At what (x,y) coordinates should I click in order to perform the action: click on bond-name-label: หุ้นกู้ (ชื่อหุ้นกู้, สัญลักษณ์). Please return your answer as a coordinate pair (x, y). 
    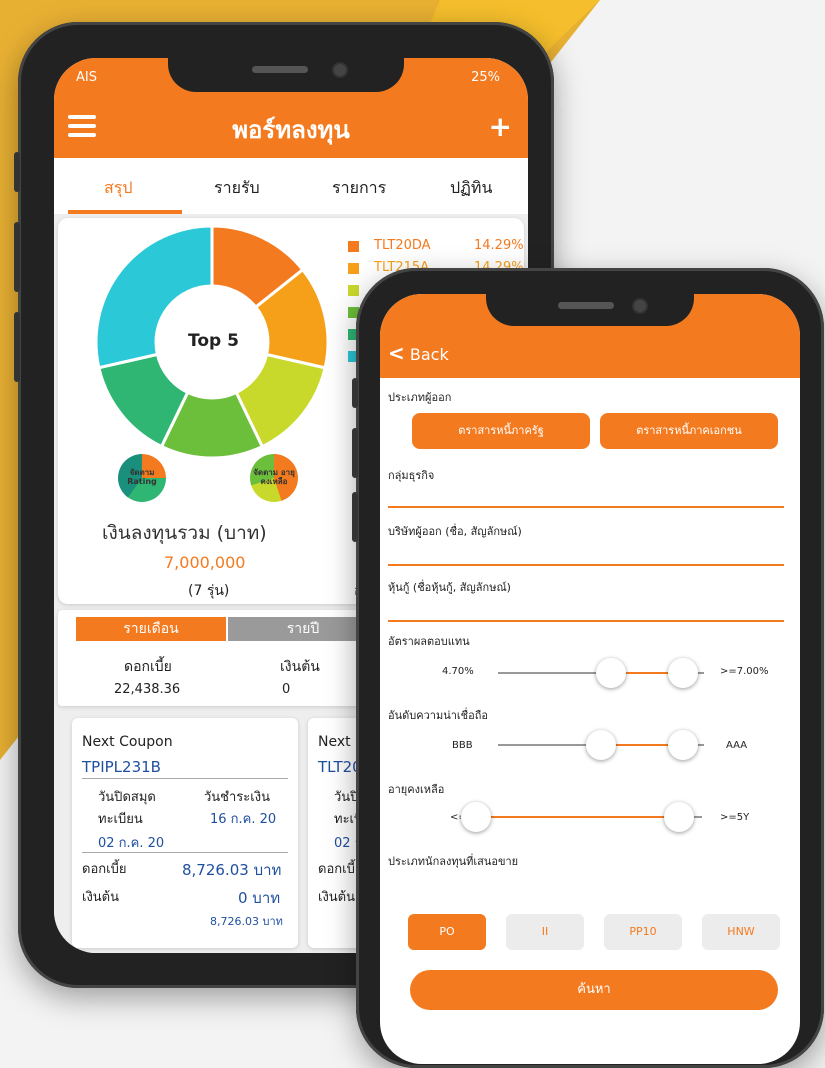
    Looking at the image, I should click on (449, 587).